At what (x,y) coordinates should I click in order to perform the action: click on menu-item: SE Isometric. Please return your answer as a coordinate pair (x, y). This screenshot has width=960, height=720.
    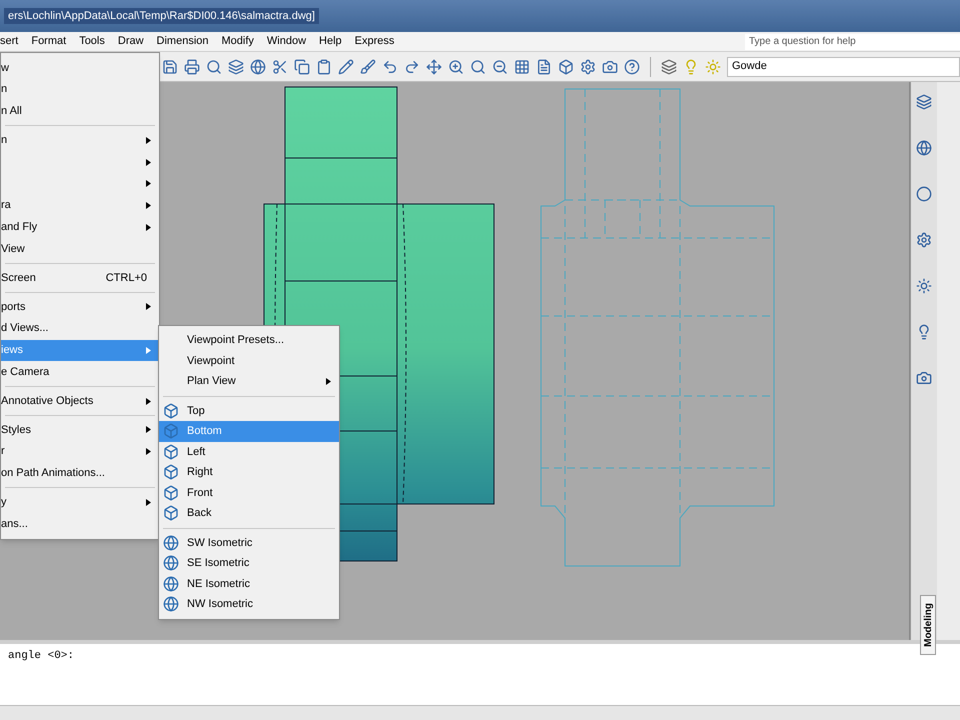
    Looking at the image, I should click on (249, 563).